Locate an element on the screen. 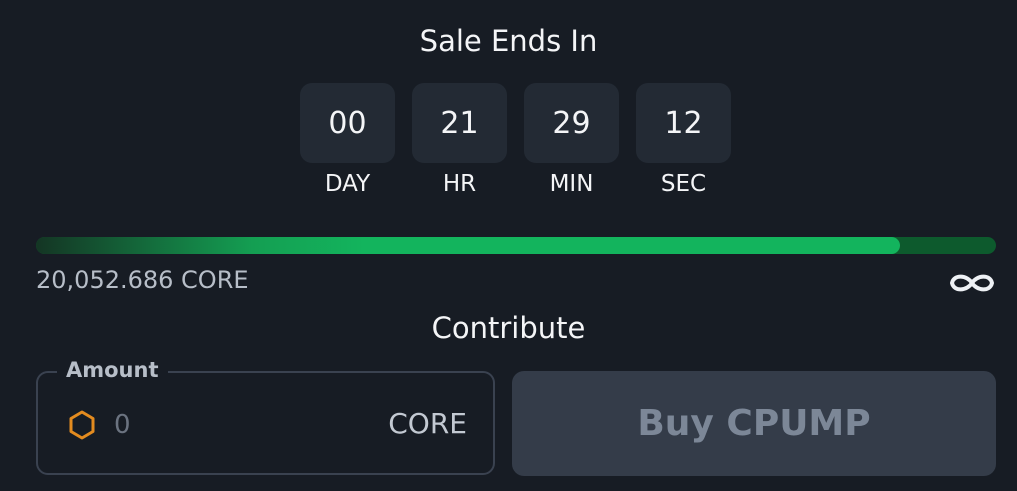 This screenshot has height=491, width=1017. amount-input is located at coordinates (234, 425).